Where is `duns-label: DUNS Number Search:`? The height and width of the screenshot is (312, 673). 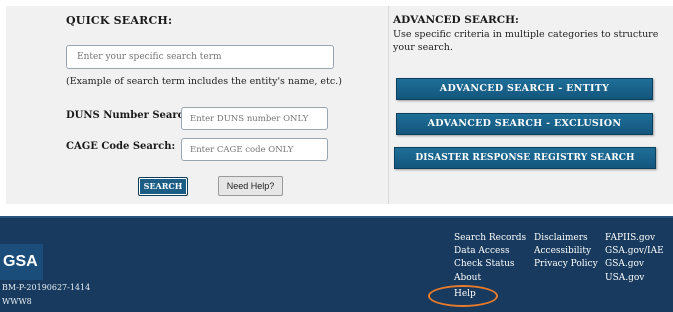
duns-label: DUNS Number Search: is located at coordinates (130, 115).